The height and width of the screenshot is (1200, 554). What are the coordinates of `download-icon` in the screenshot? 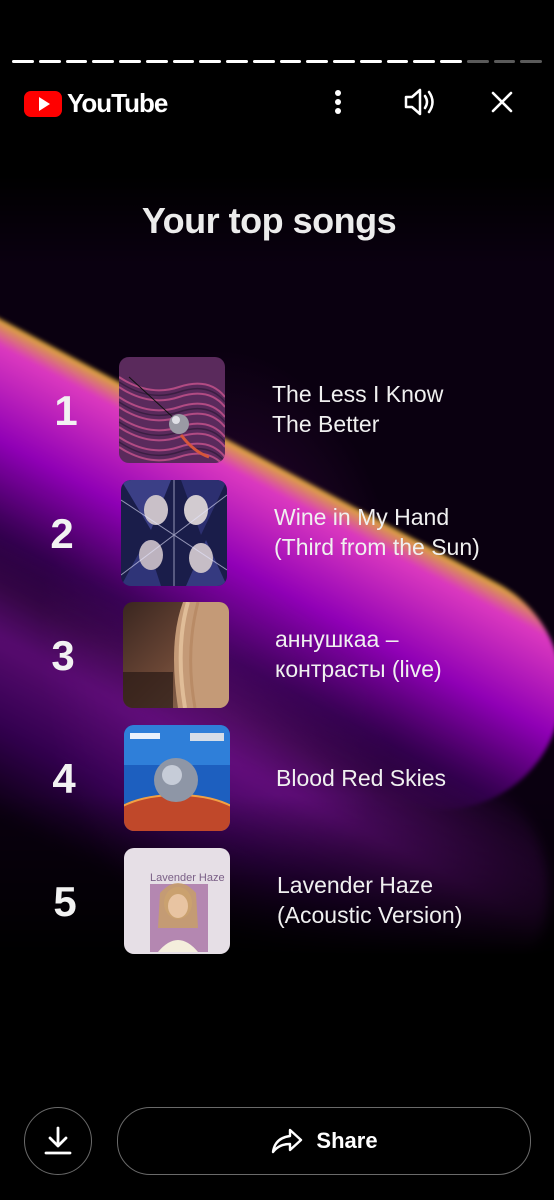 It's located at (58, 1140).